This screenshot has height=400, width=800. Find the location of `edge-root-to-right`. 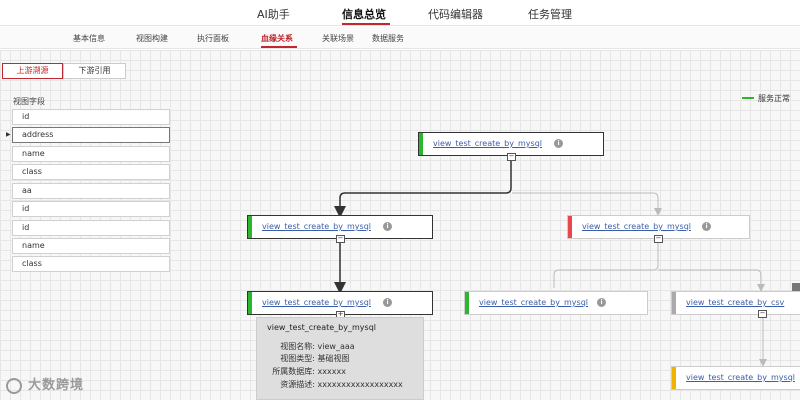

edge-root-to-right is located at coordinates (587, 204).